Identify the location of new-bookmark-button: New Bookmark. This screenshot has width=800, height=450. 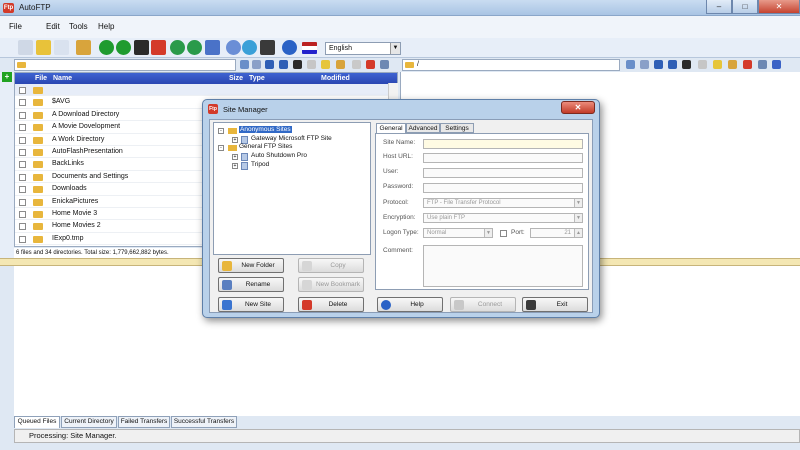
(331, 284).